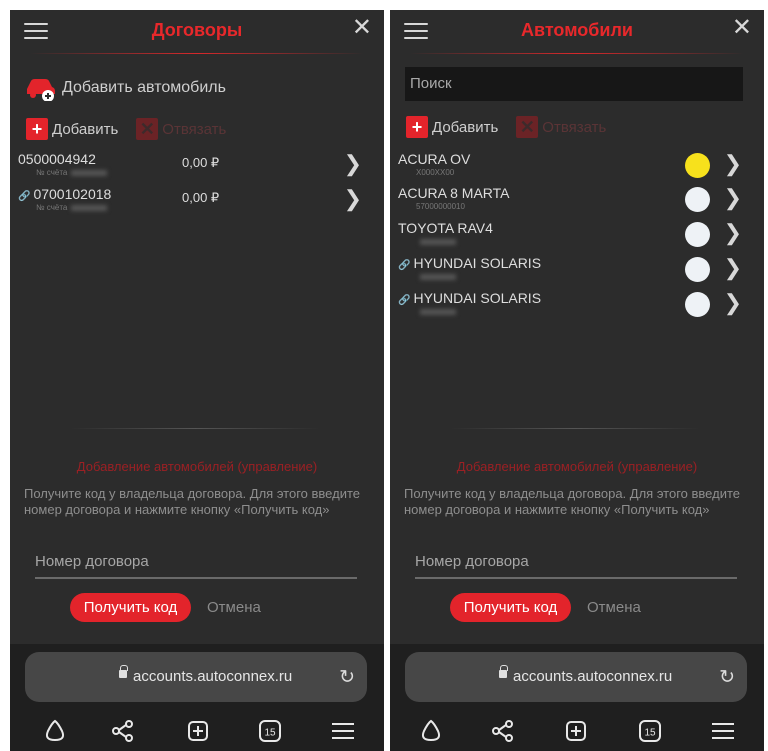  I want to click on top-bar: Договоры ✕, so click(197, 32).